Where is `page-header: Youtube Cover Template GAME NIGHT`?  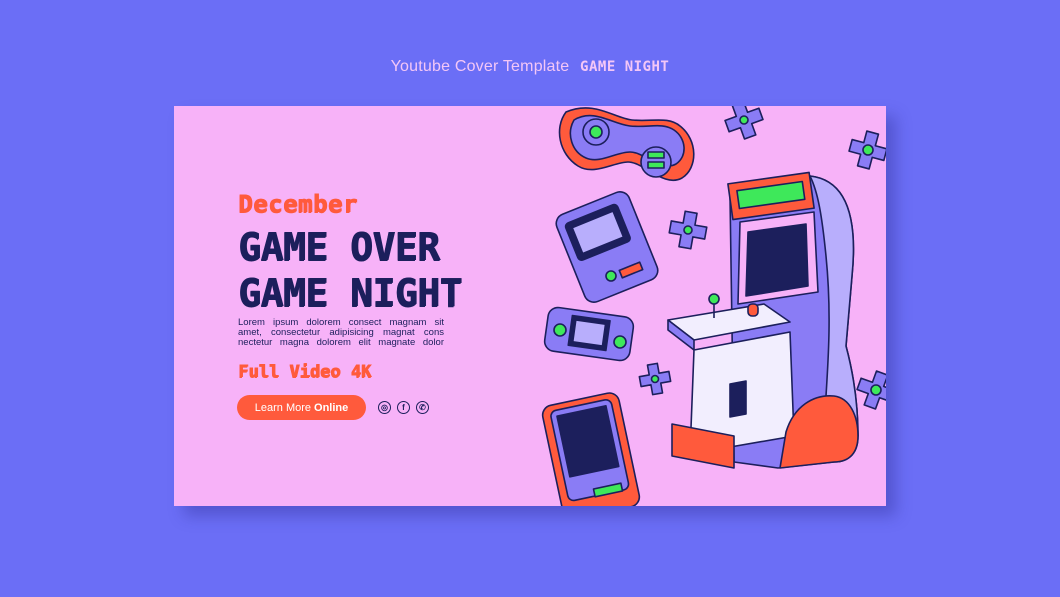
page-header: Youtube Cover Template GAME NIGHT is located at coordinates (530, 67).